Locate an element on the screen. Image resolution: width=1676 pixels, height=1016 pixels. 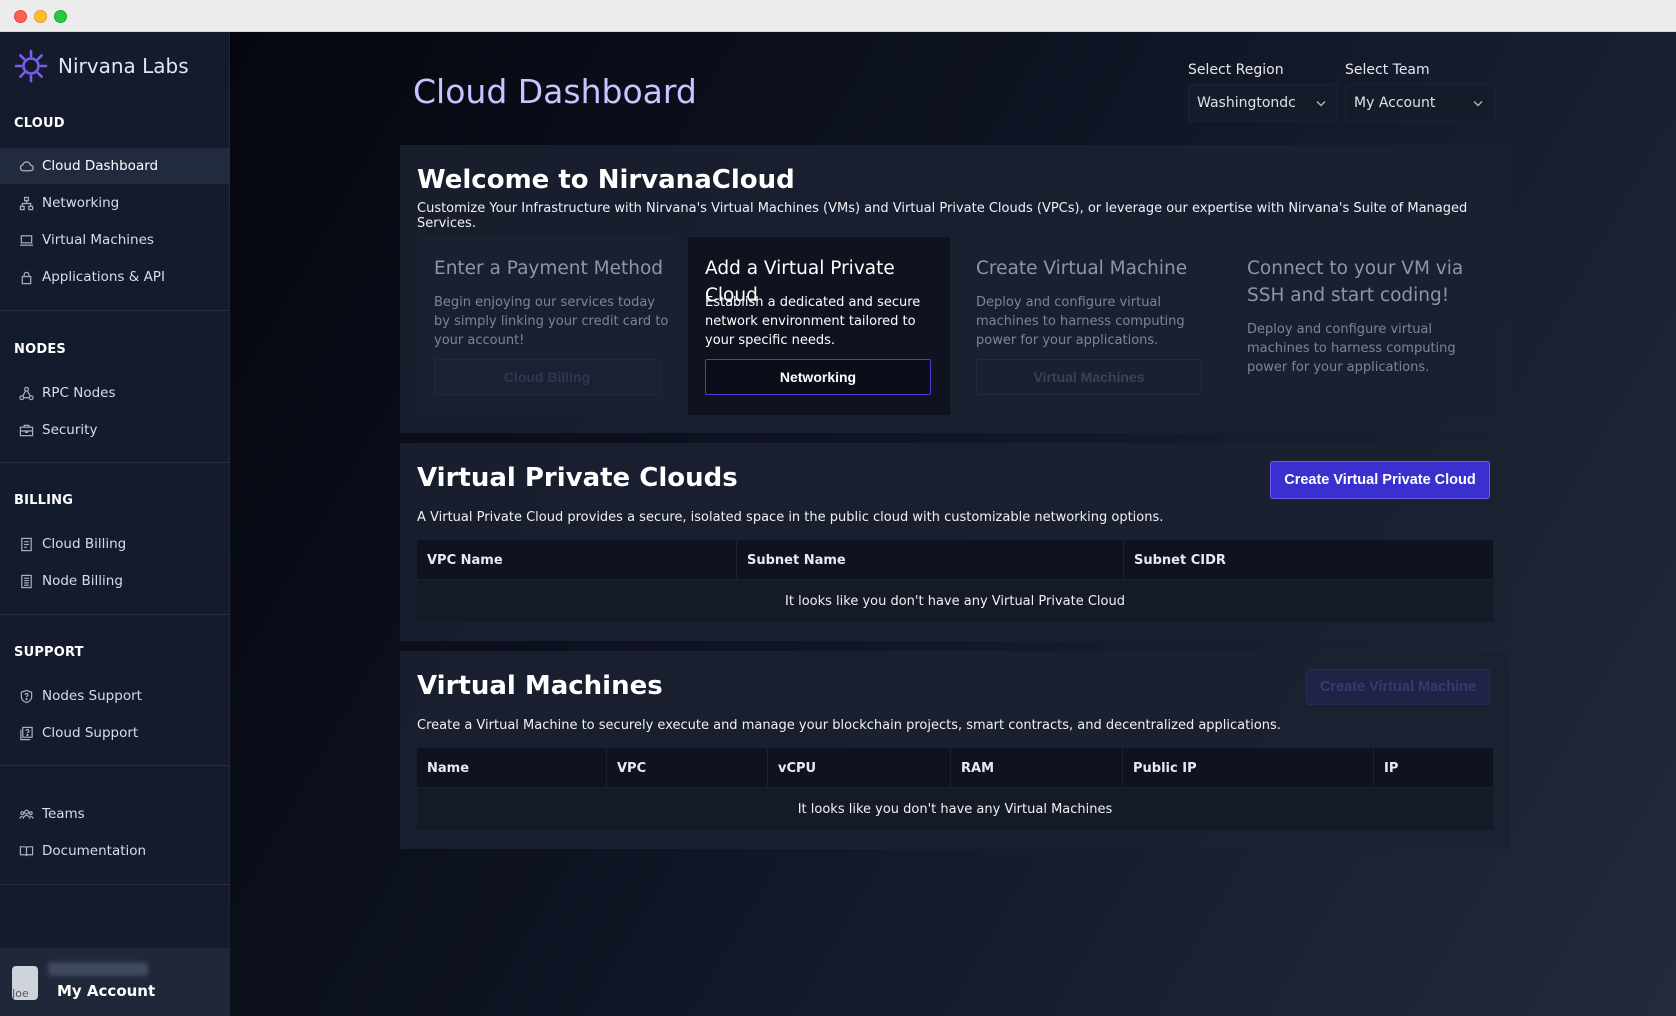
column-header-subnet-cidr: Subnet CIDR is located at coordinates (1308, 560).